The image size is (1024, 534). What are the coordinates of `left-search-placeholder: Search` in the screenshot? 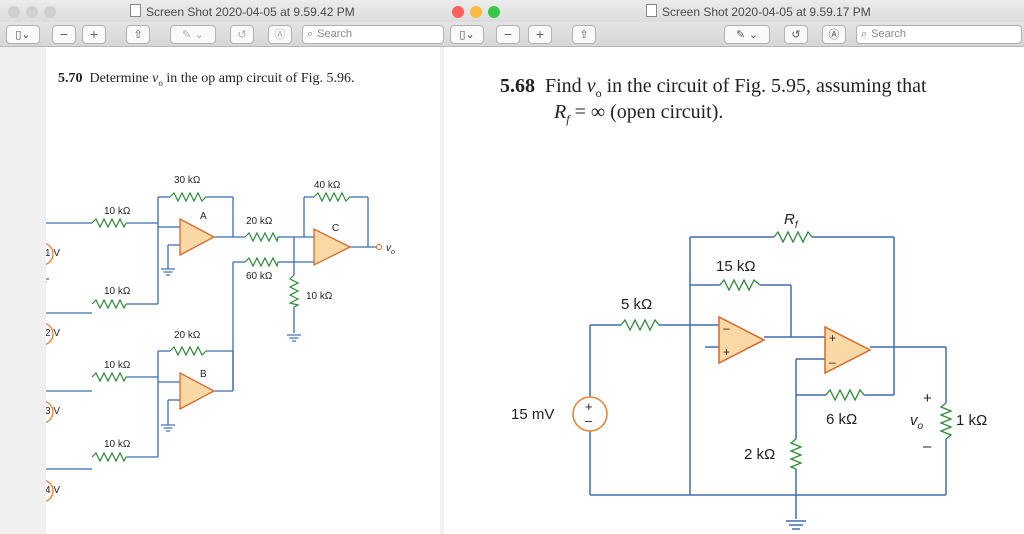 It's located at (335, 34).